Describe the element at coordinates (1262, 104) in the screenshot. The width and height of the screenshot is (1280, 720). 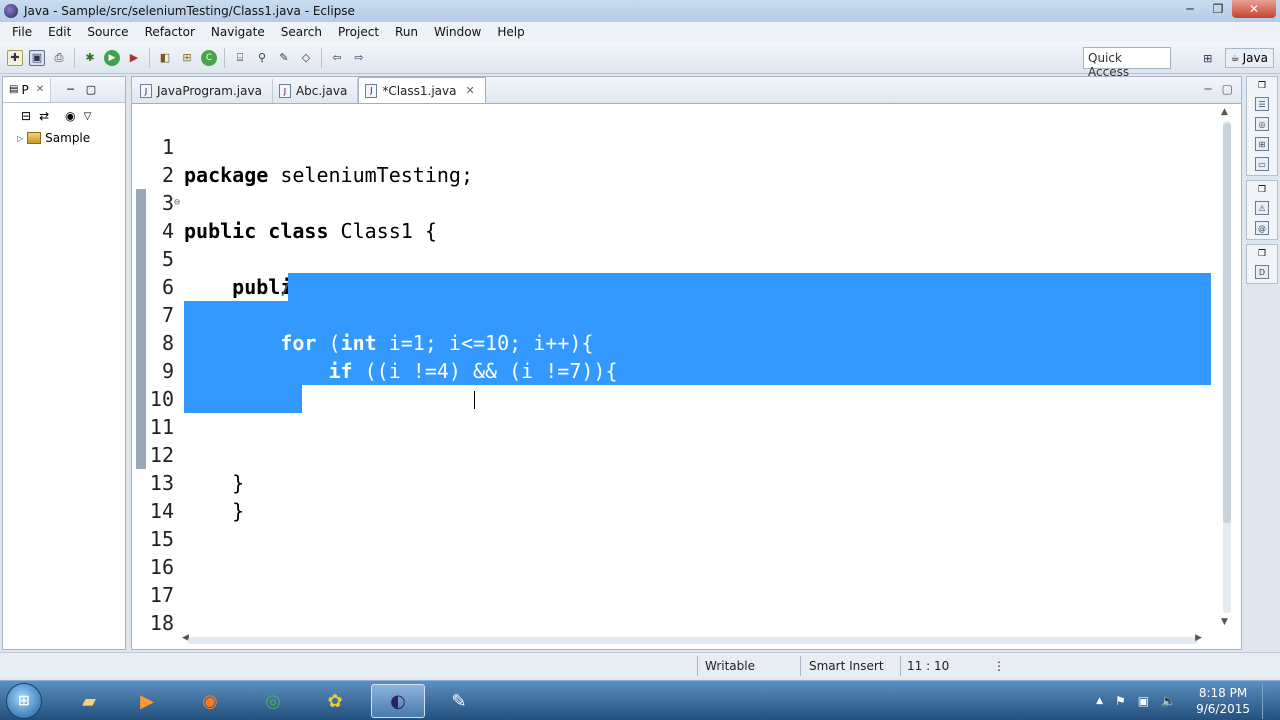
I see `task-list-icon: ☰` at that location.